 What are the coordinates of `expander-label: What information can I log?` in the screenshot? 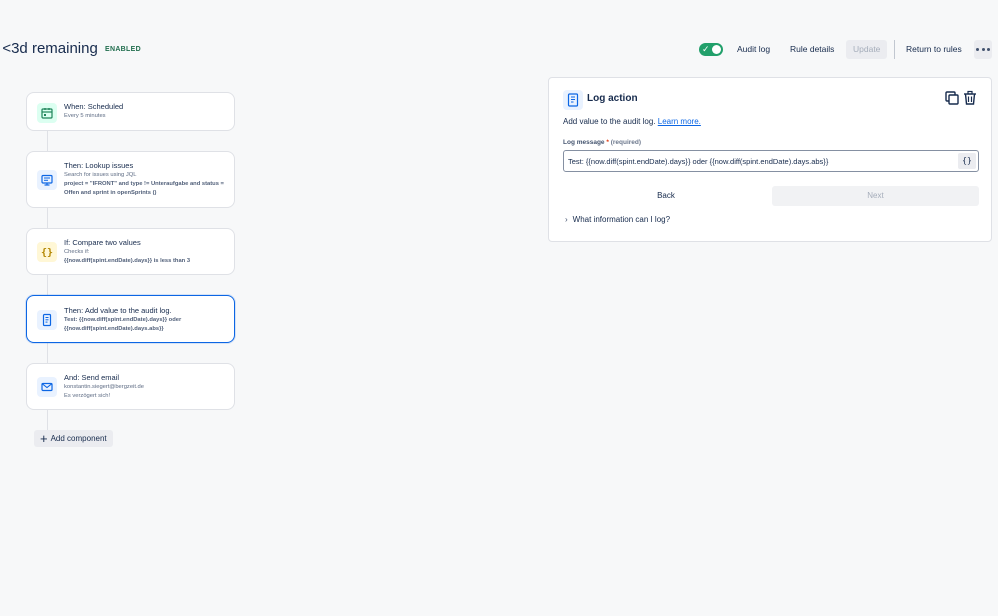 It's located at (621, 219).